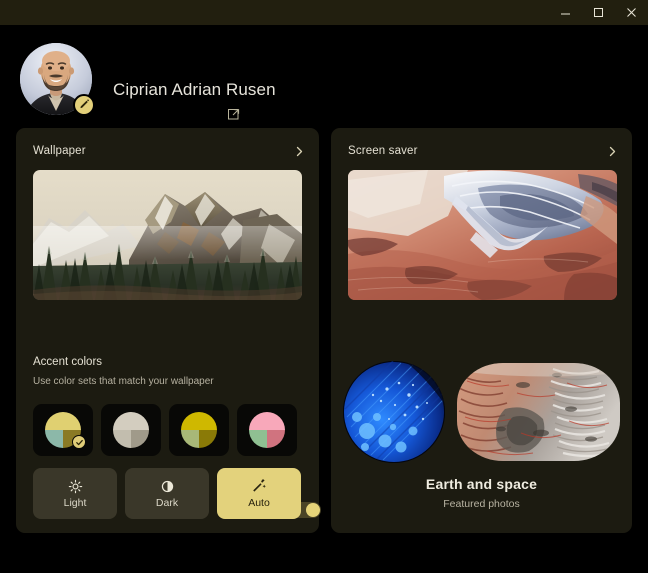  Describe the element at coordinates (482, 235) in the screenshot. I see `screensaver-preview-image` at that location.